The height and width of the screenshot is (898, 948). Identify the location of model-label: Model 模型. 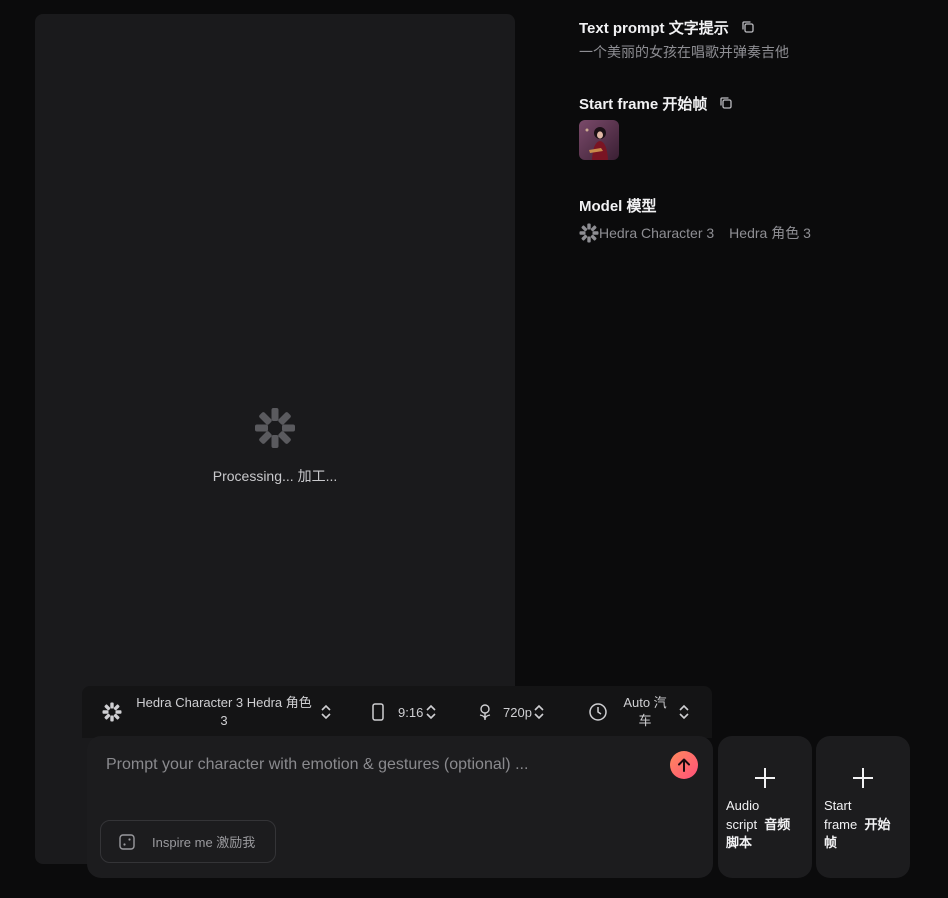
(618, 206).